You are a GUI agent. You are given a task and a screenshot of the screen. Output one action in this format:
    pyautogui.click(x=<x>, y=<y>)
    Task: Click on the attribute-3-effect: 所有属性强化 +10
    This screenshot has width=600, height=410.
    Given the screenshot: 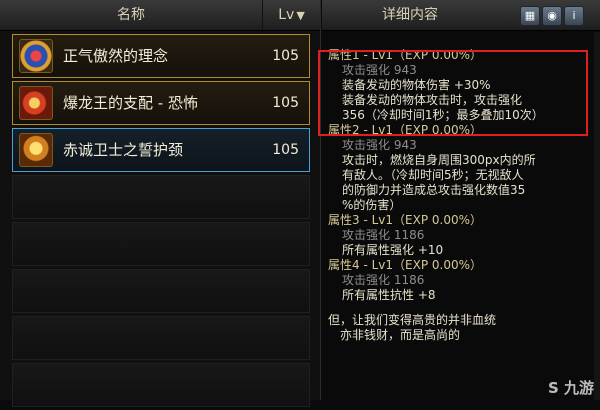 What is the action you would take?
    pyautogui.click(x=393, y=250)
    